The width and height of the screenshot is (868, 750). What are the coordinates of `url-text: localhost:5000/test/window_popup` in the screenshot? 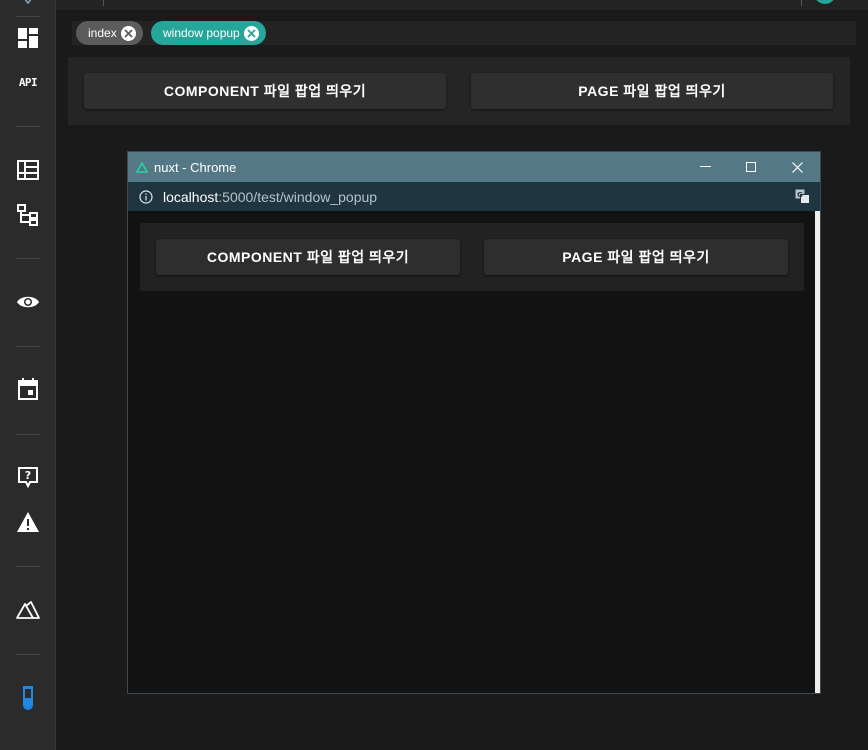 It's located at (270, 197).